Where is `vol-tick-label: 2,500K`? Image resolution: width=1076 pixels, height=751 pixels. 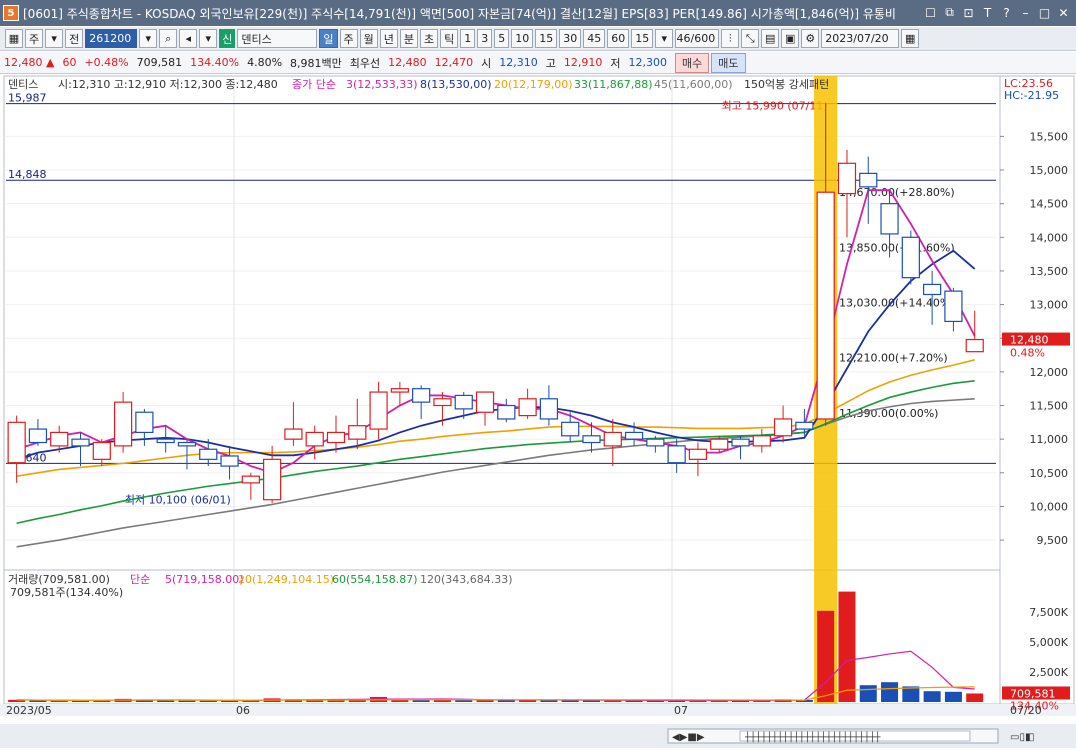
vol-tick-label: 2,500K is located at coordinates (1048, 672).